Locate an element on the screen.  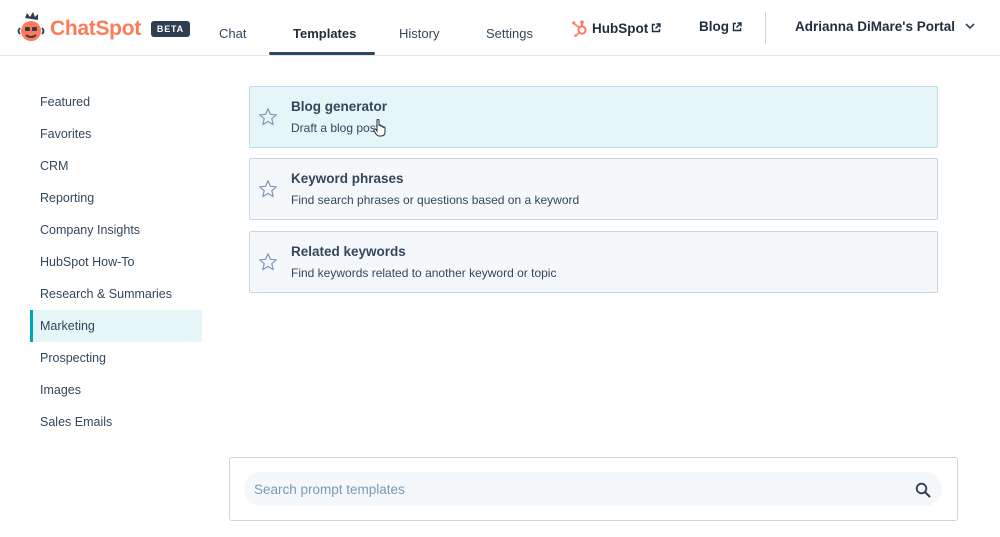
template-title: Blog generator is located at coordinates (339, 106).